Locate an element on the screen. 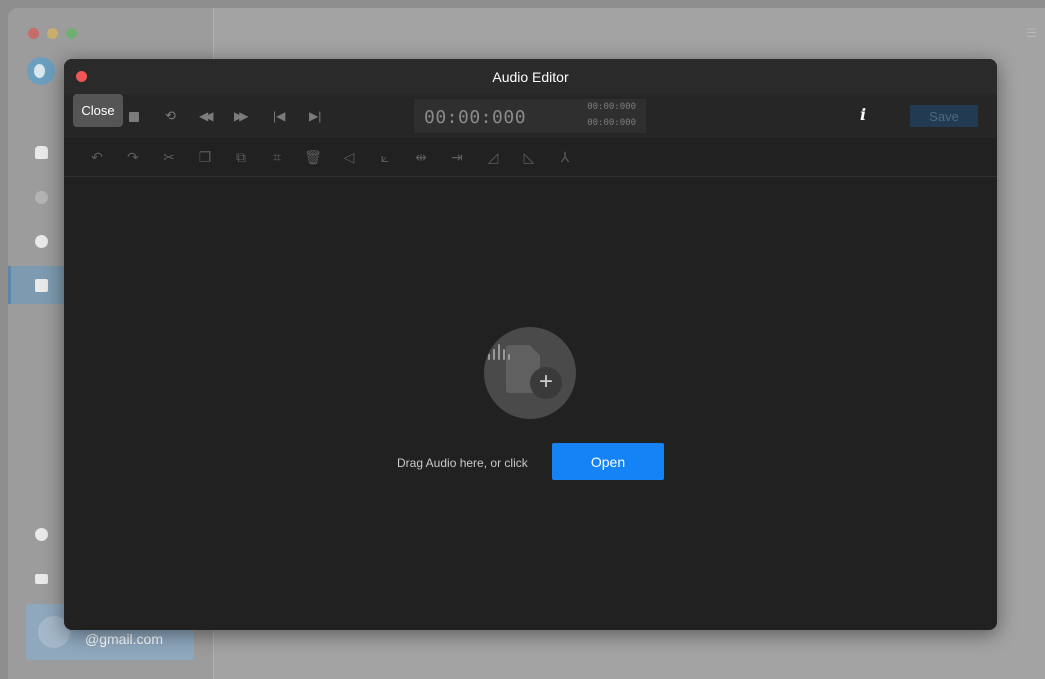 The image size is (1045, 679). waveform-icon is located at coordinates (501, 352).